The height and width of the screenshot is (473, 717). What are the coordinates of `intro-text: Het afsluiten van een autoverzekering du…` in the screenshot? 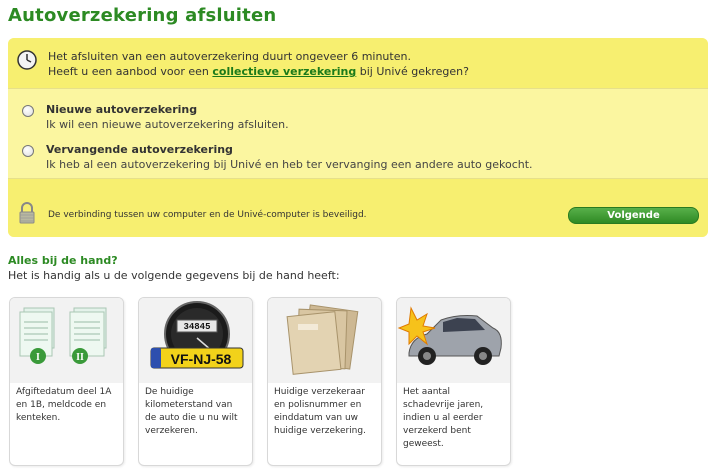 It's located at (258, 64).